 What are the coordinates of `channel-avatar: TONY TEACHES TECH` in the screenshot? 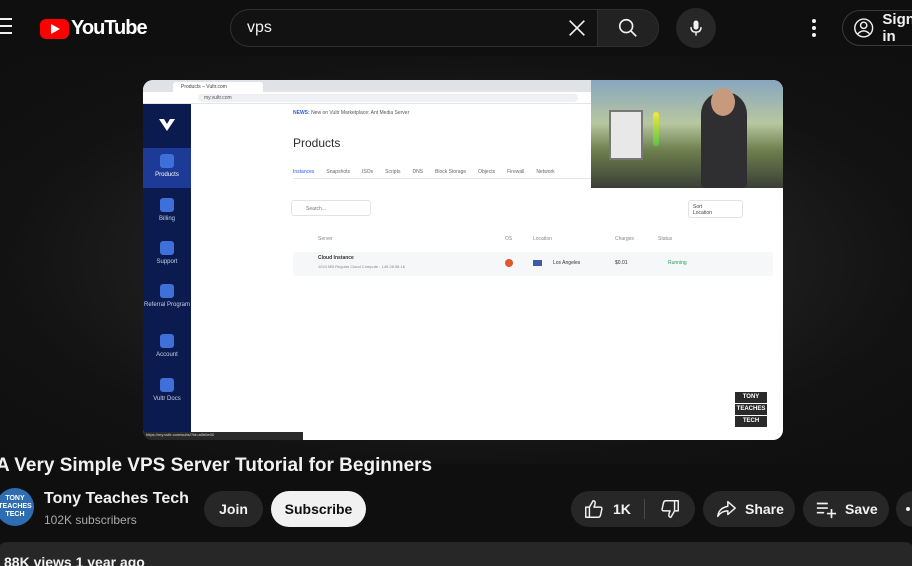 It's located at (17, 507).